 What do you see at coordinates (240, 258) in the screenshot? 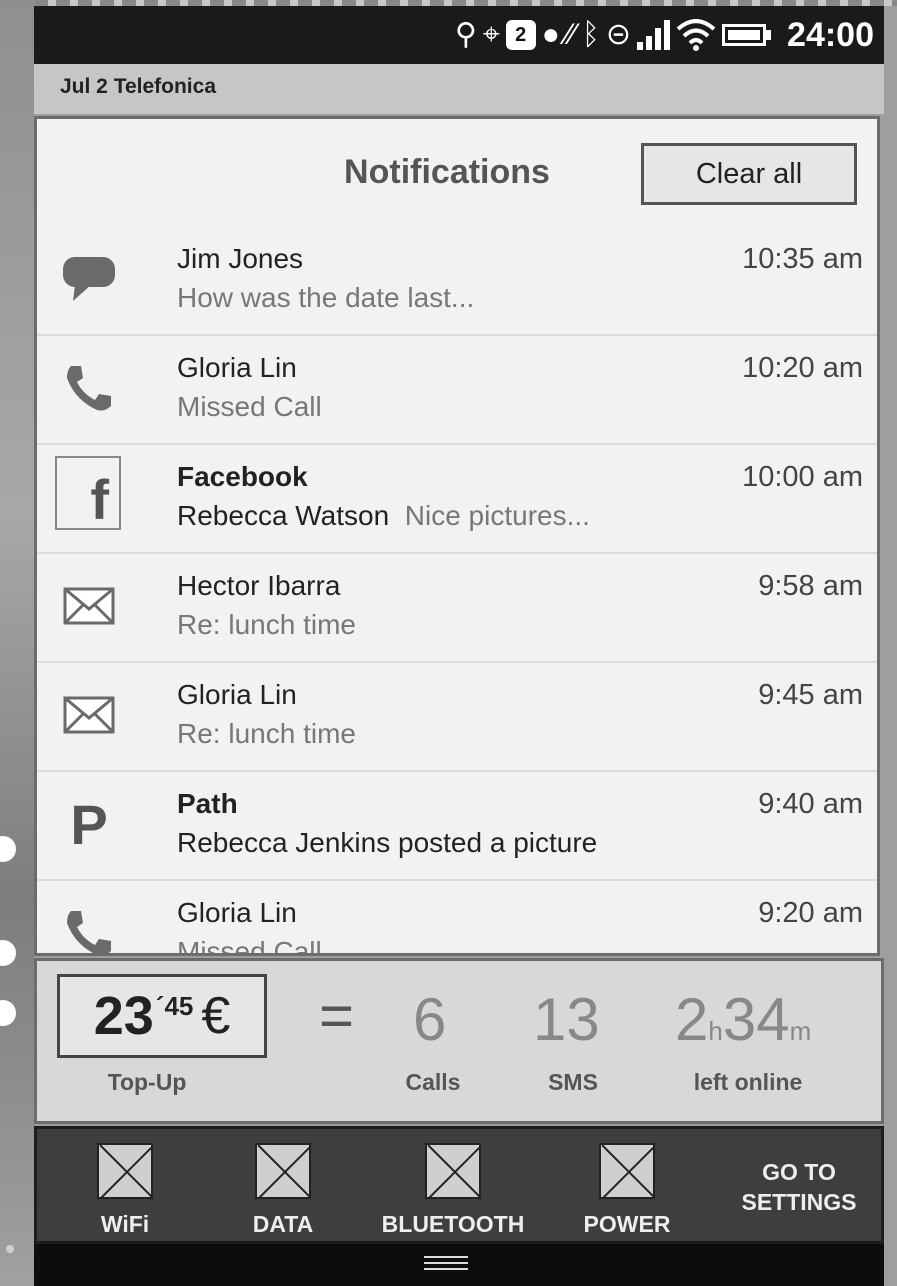
I see `notification-title: Jim Jones` at bounding box center [240, 258].